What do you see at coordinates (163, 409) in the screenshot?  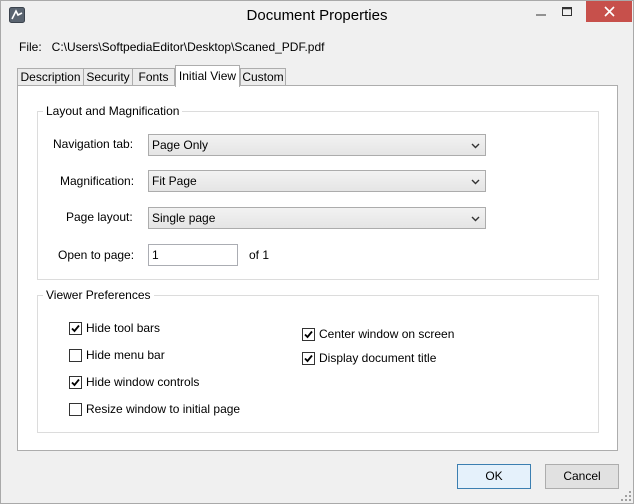 I see `resize-window-label: Resize window to initial page` at bounding box center [163, 409].